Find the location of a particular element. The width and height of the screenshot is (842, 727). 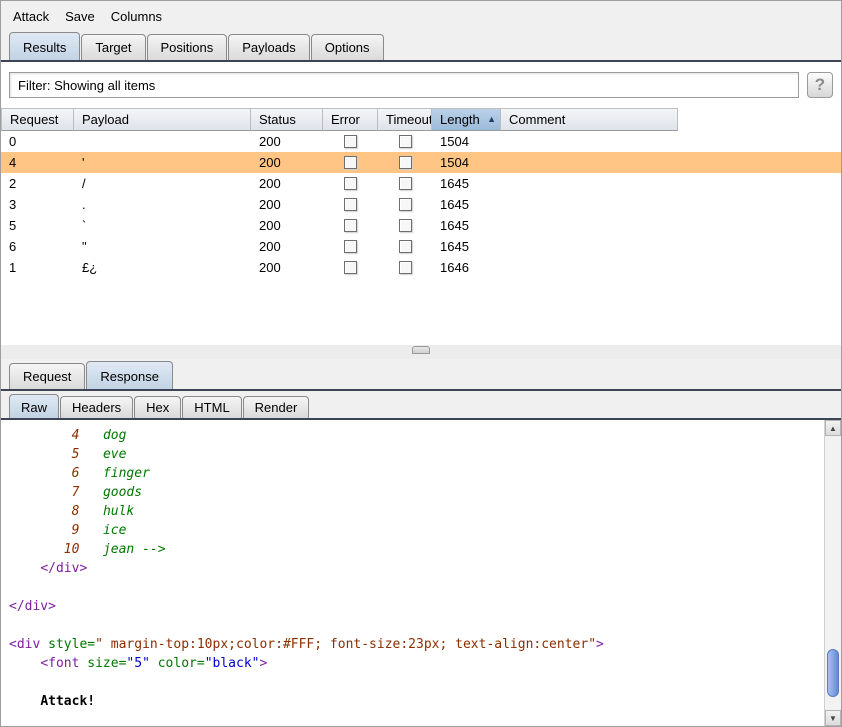

column-header-error: Error is located at coordinates (350, 119).